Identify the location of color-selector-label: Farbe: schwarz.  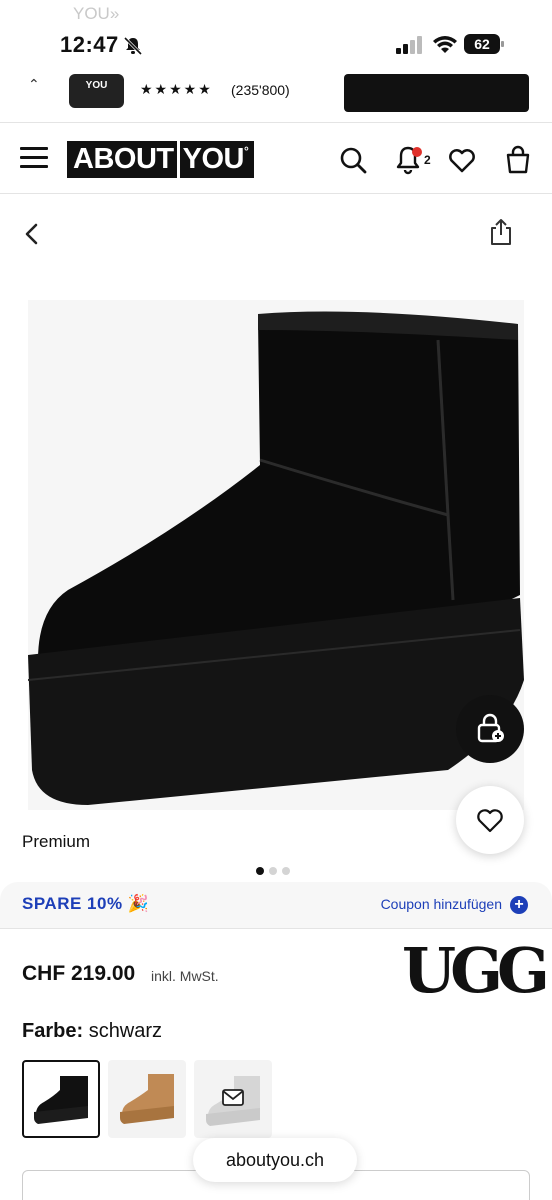
(92, 1031).